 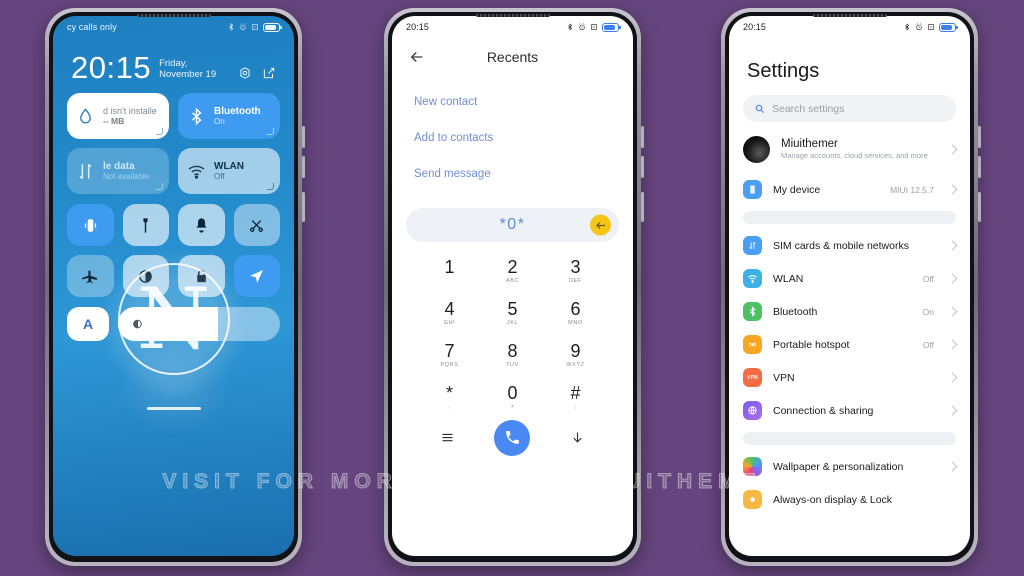 I want to click on clock-time: 20:15, so click(x=111, y=67).